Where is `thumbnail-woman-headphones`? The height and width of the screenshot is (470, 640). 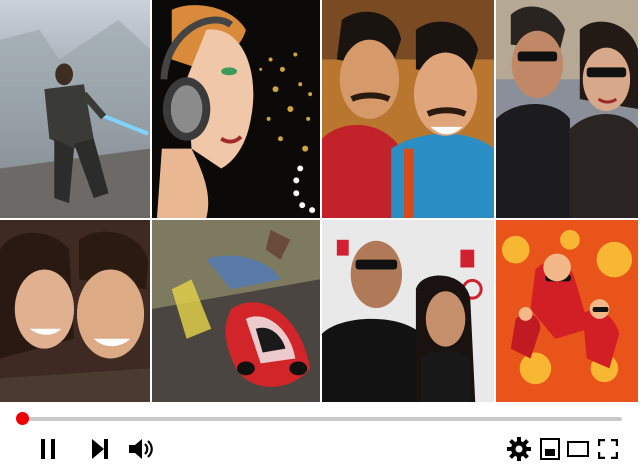 thumbnail-woman-headphones is located at coordinates (237, 110).